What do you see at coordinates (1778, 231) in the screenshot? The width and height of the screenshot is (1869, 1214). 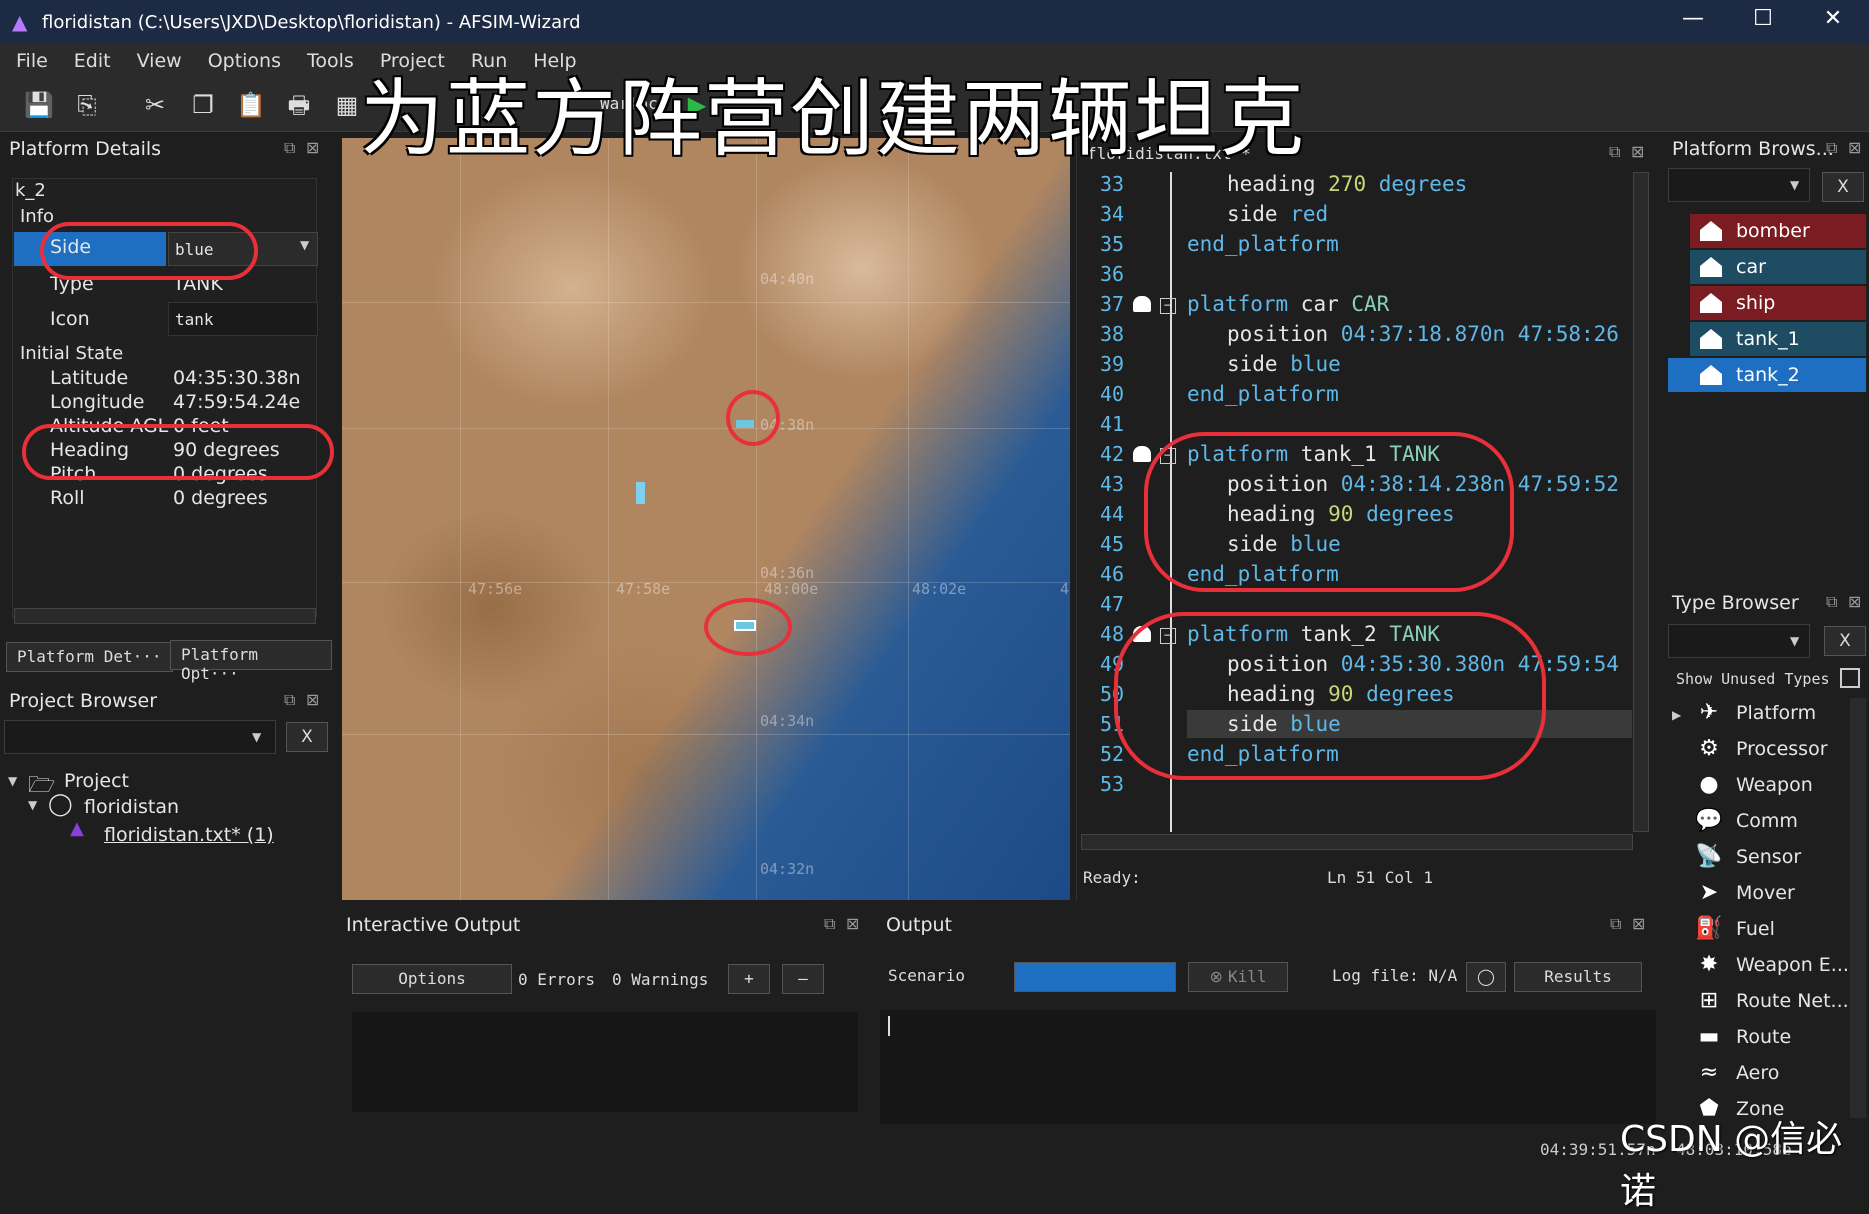 I see `platform-item-bomber: bomber` at bounding box center [1778, 231].